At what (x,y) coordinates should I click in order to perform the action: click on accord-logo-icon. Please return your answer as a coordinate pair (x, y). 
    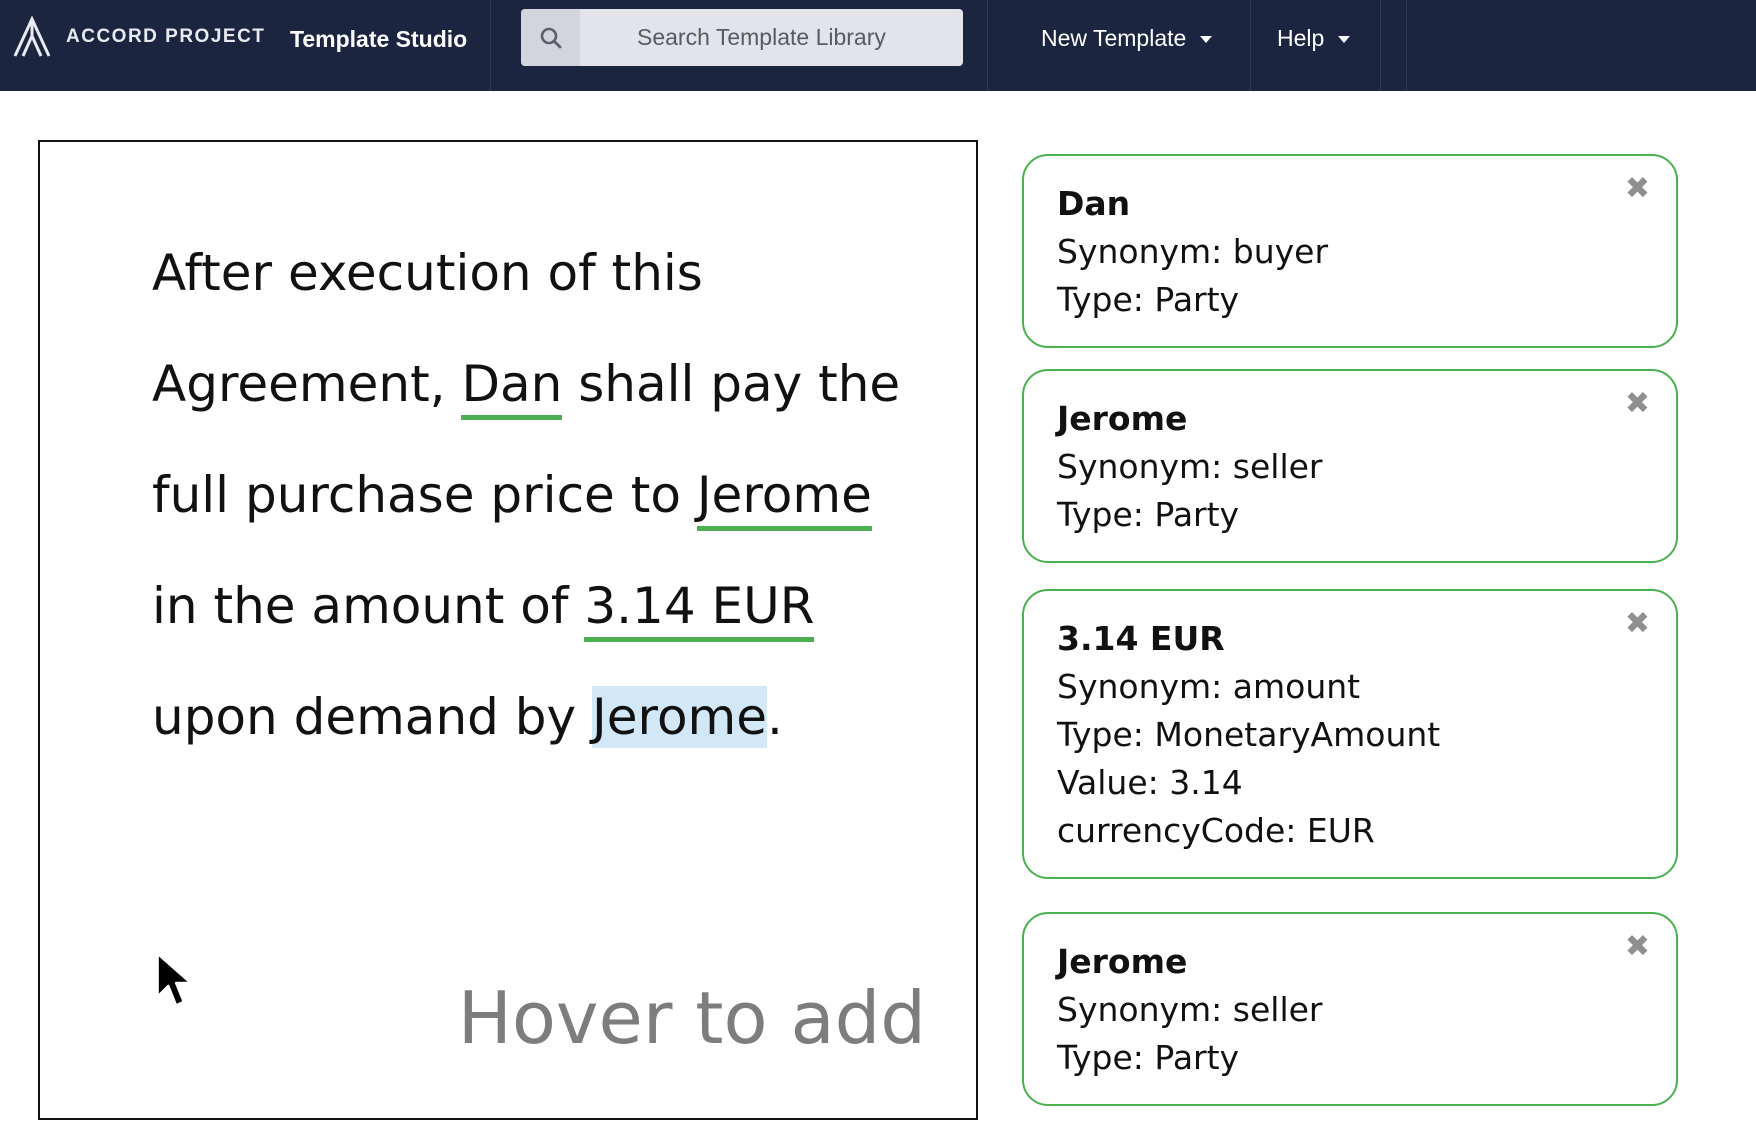
    Looking at the image, I should click on (32, 36).